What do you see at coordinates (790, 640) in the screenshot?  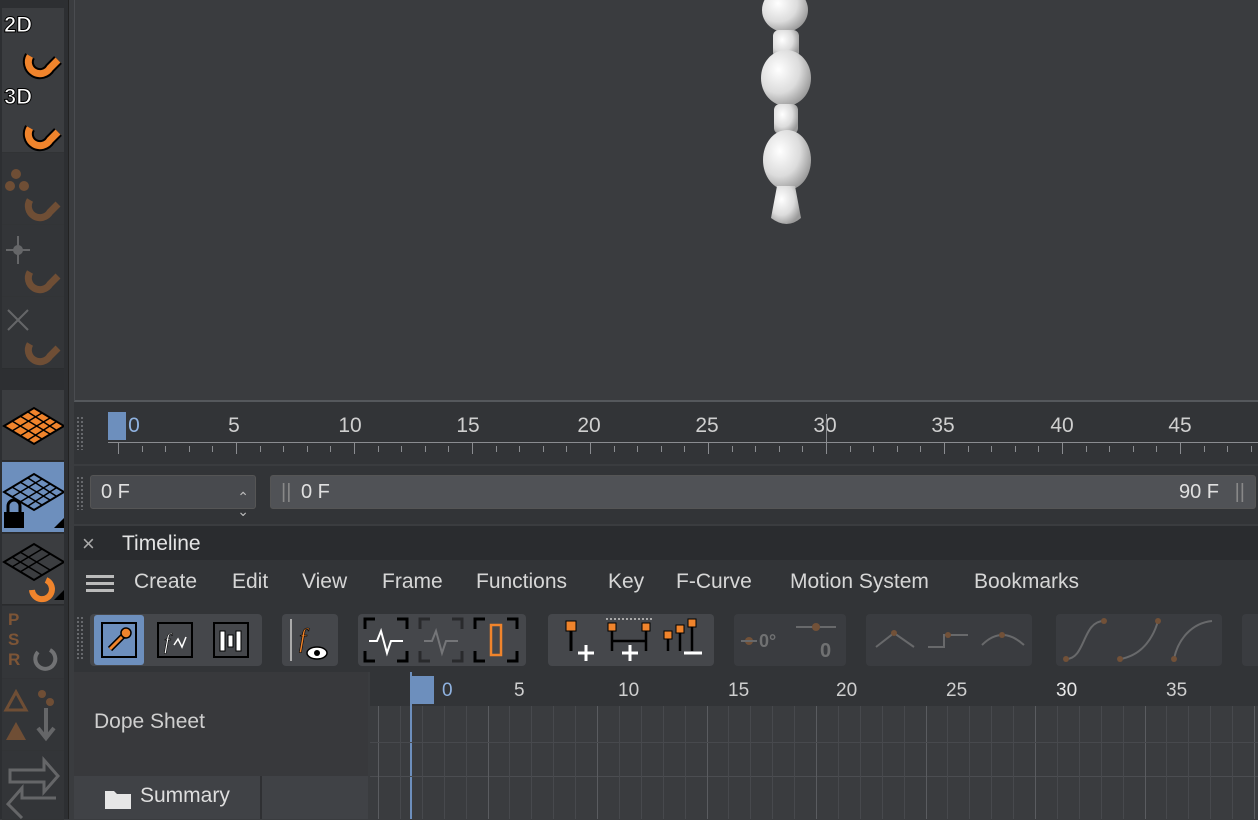 I see `zero-group: 0° 0` at bounding box center [790, 640].